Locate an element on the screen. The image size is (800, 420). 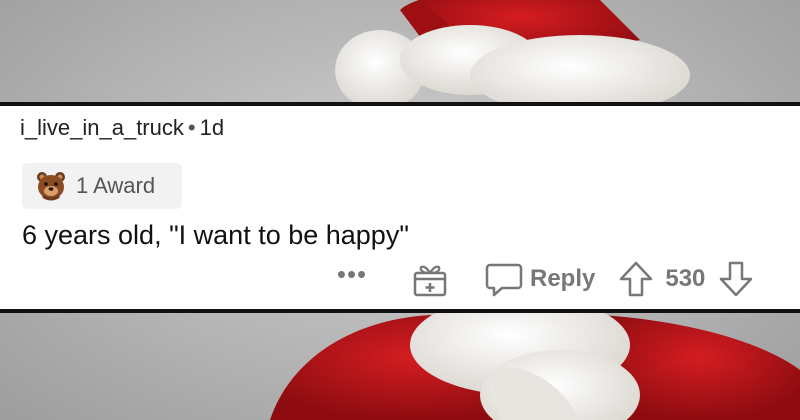
bear-award-icon is located at coordinates (51, 186).